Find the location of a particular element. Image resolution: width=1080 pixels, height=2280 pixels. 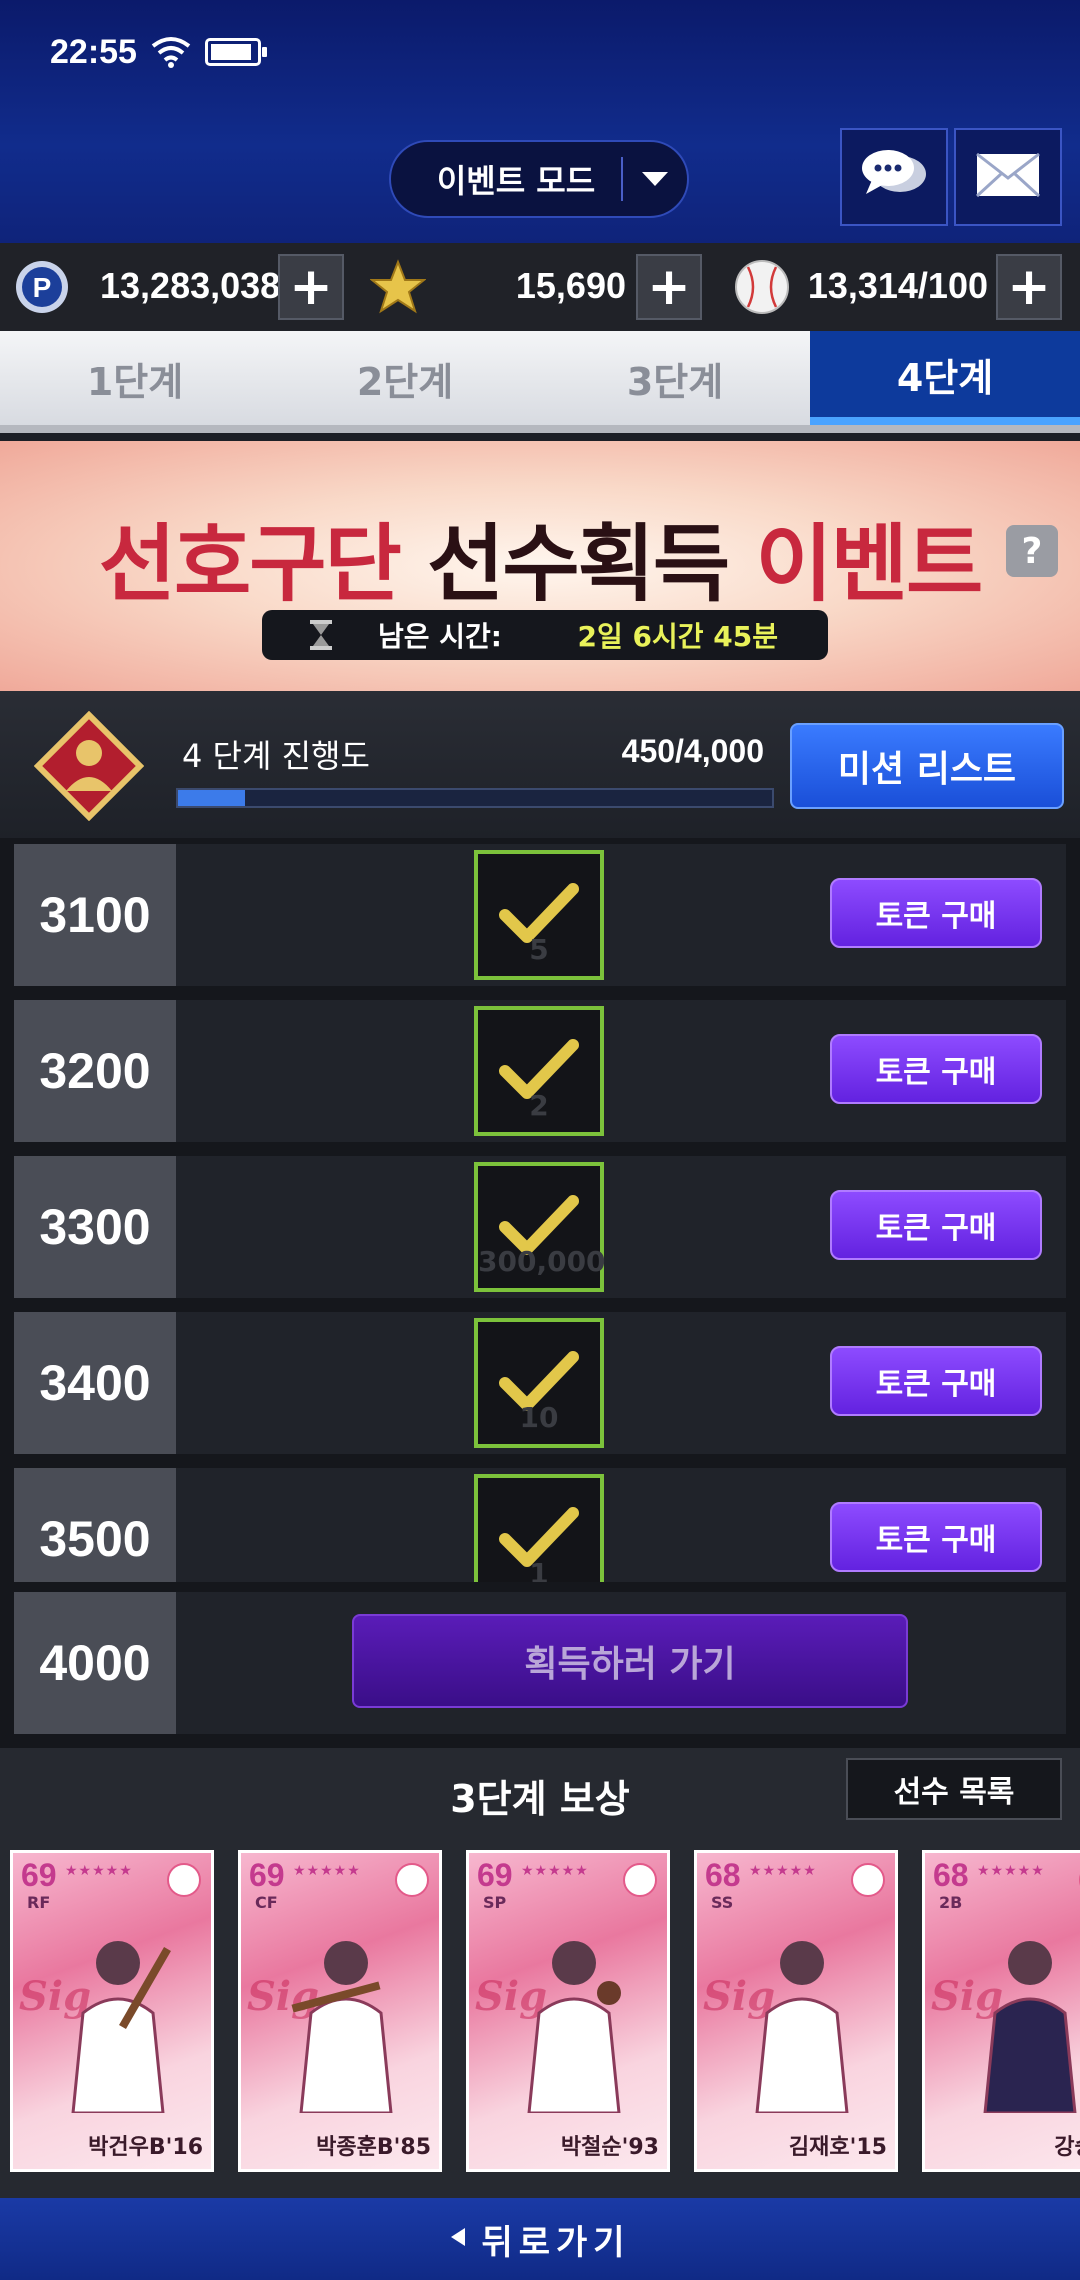

player-list-button: 선수 목록 is located at coordinates (954, 1789).